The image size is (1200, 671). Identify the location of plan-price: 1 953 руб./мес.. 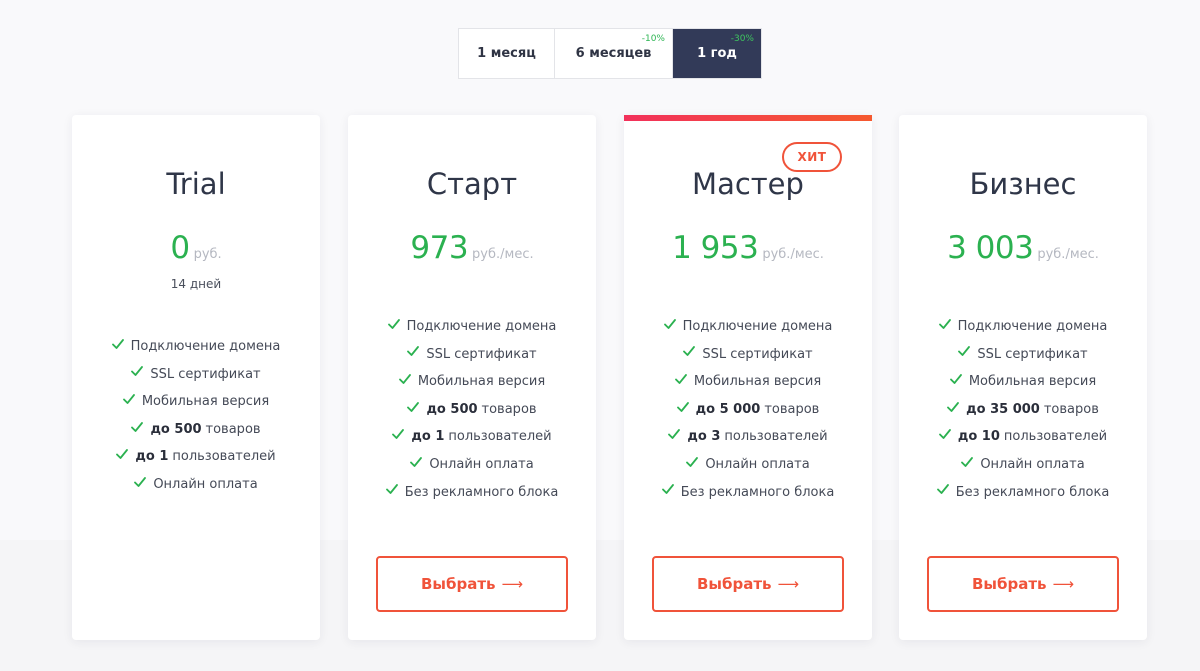
(748, 248).